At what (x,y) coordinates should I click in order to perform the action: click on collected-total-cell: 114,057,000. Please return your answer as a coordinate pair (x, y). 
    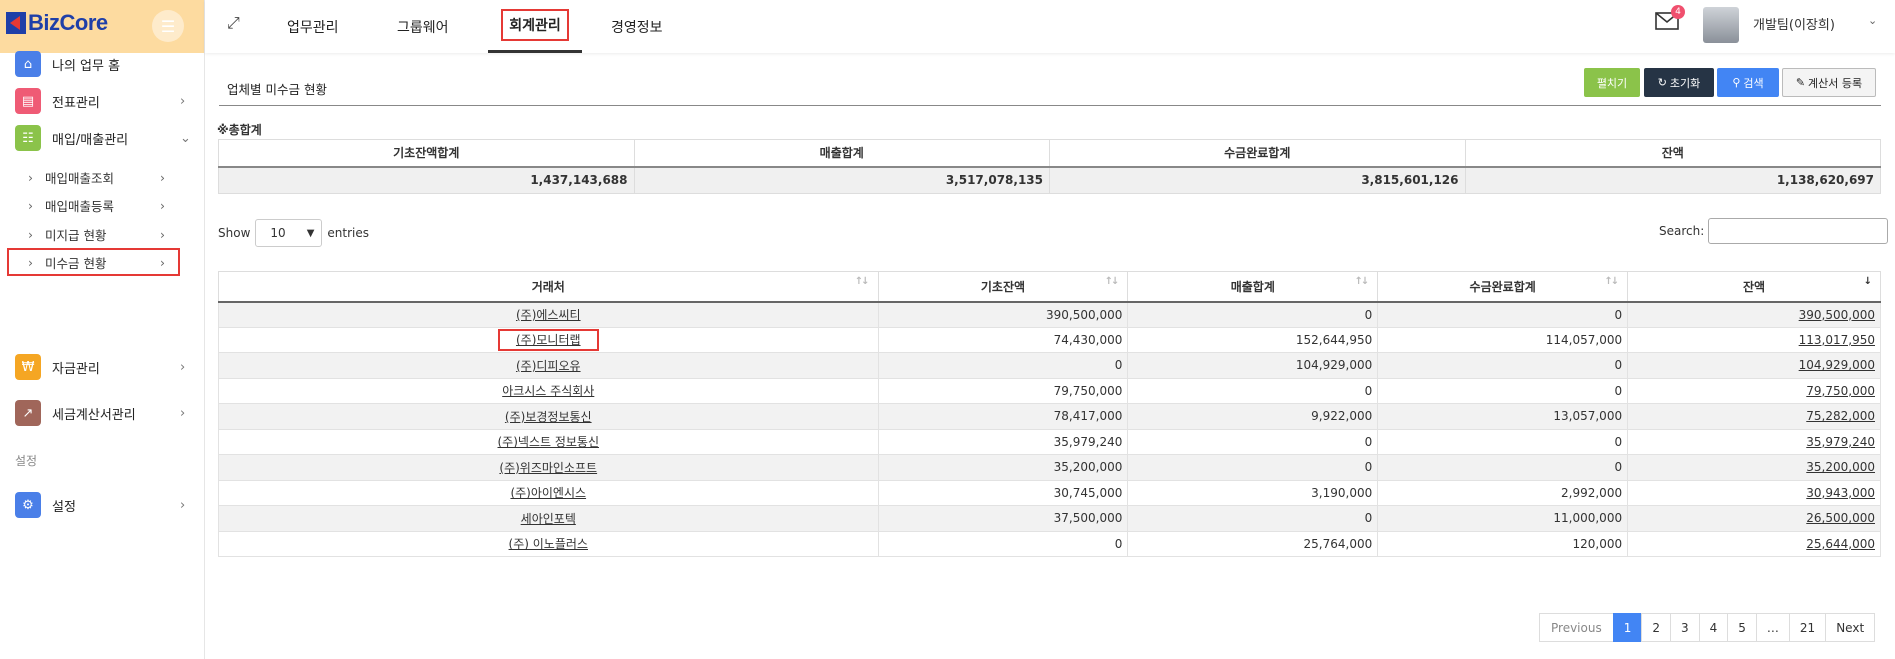
    Looking at the image, I should click on (1503, 339).